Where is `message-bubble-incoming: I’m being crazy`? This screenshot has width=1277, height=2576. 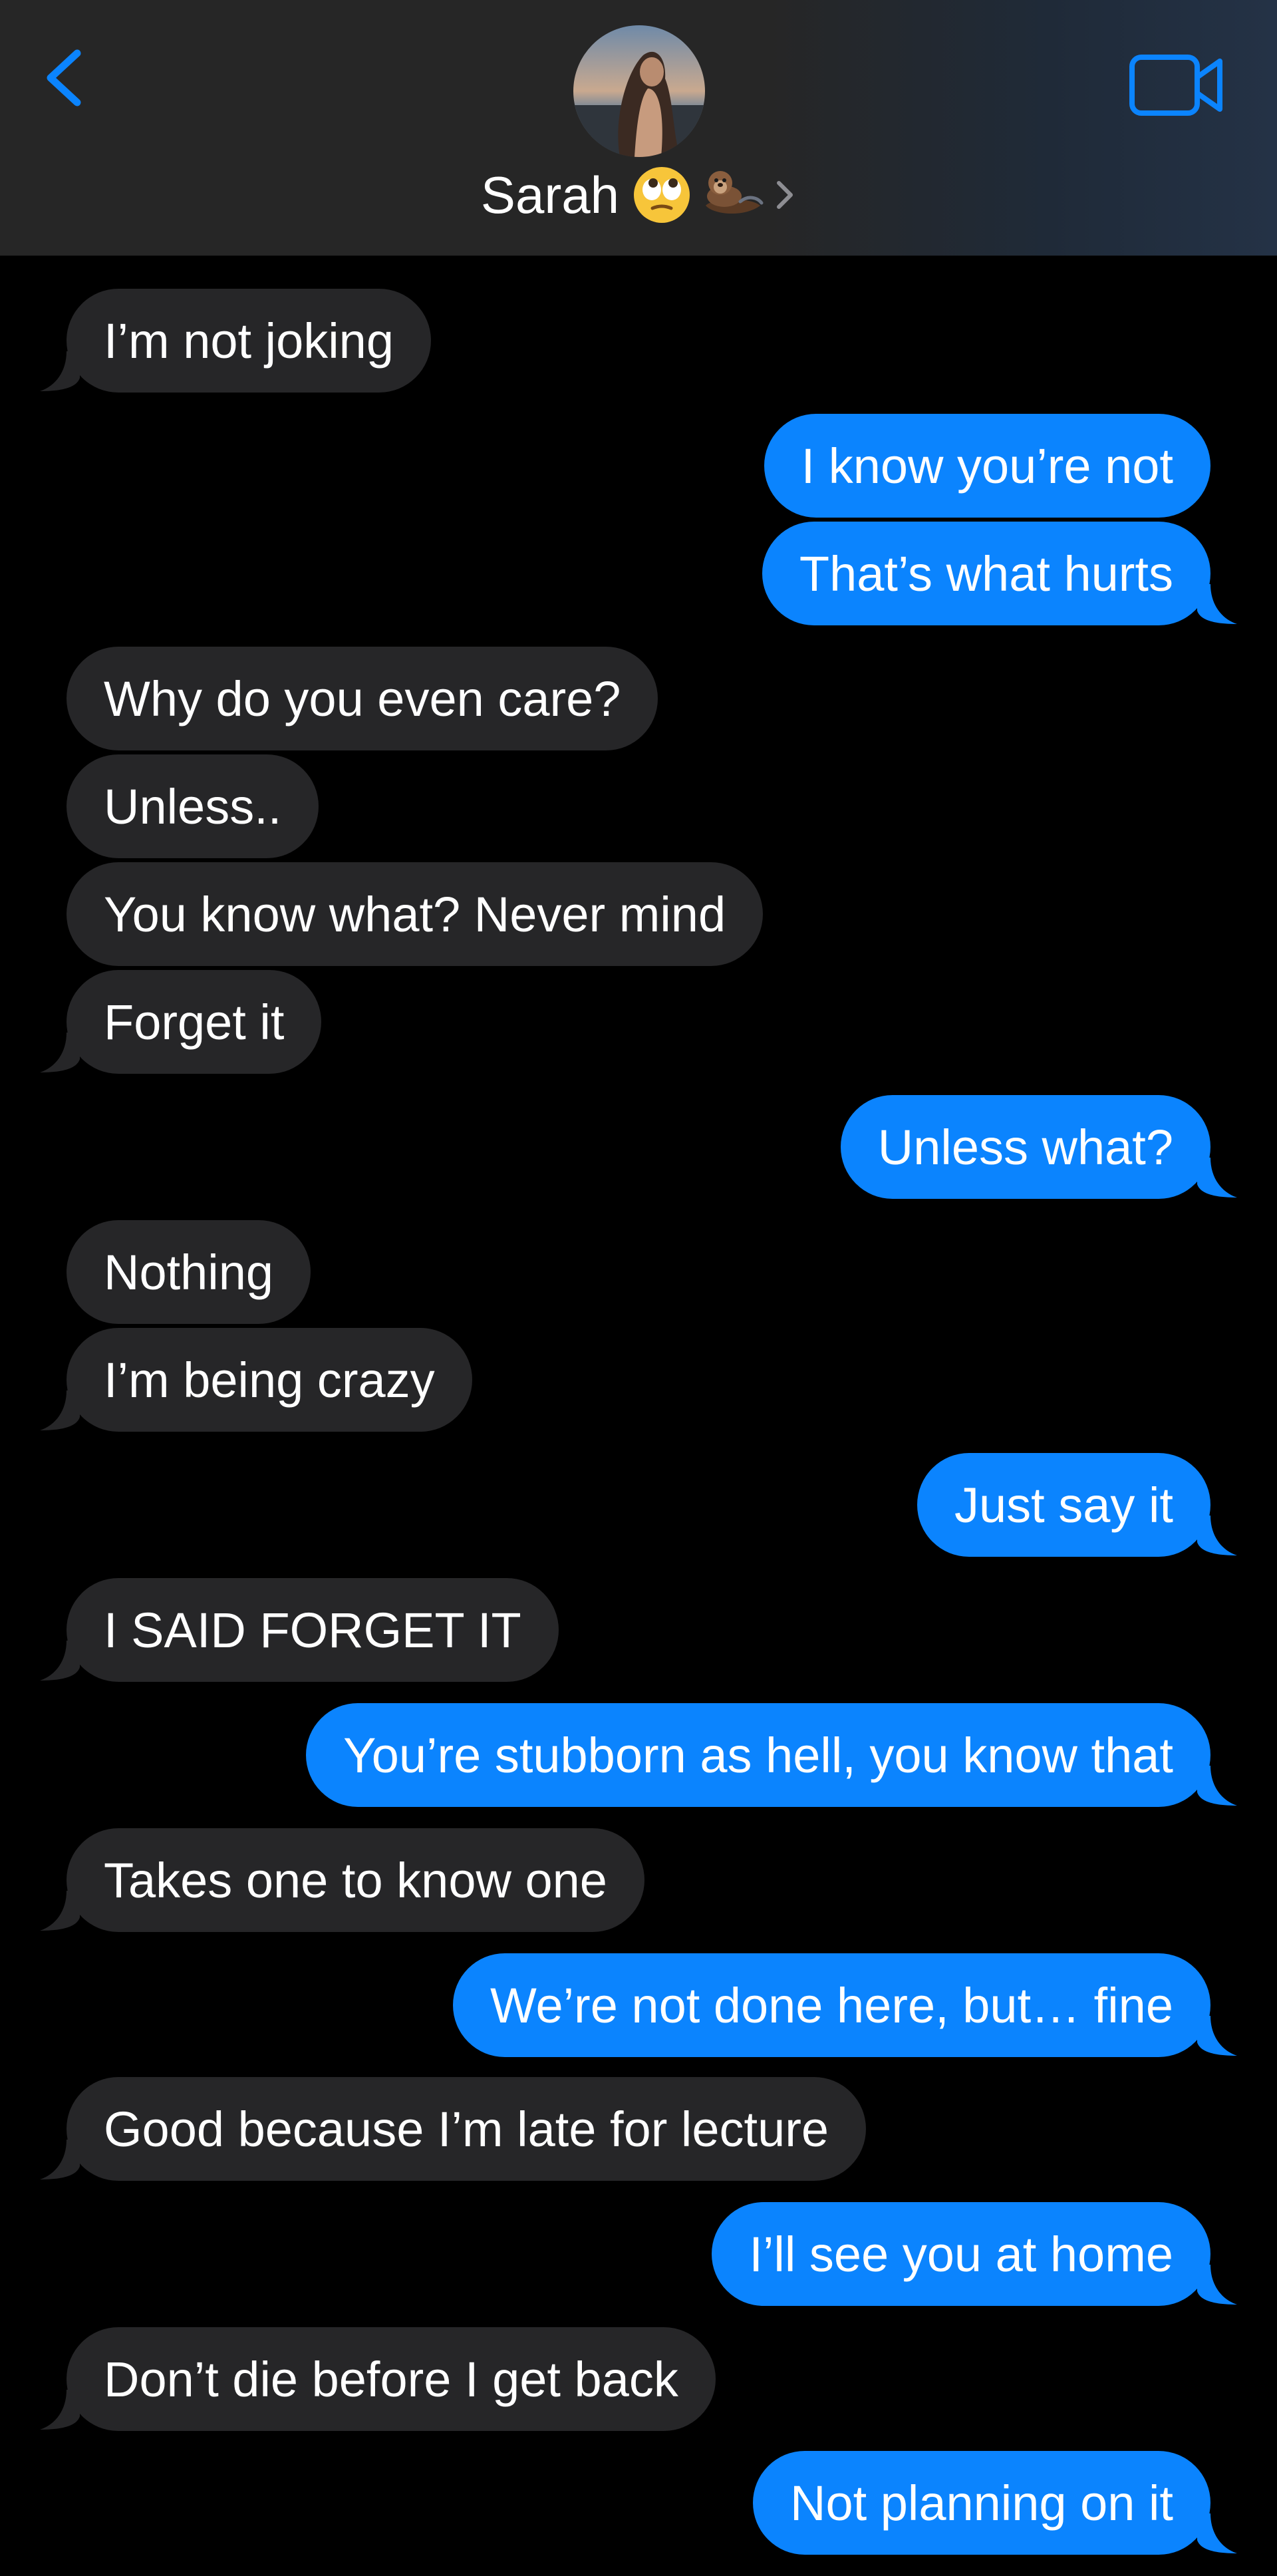 message-bubble-incoming: I’m being crazy is located at coordinates (256, 1380).